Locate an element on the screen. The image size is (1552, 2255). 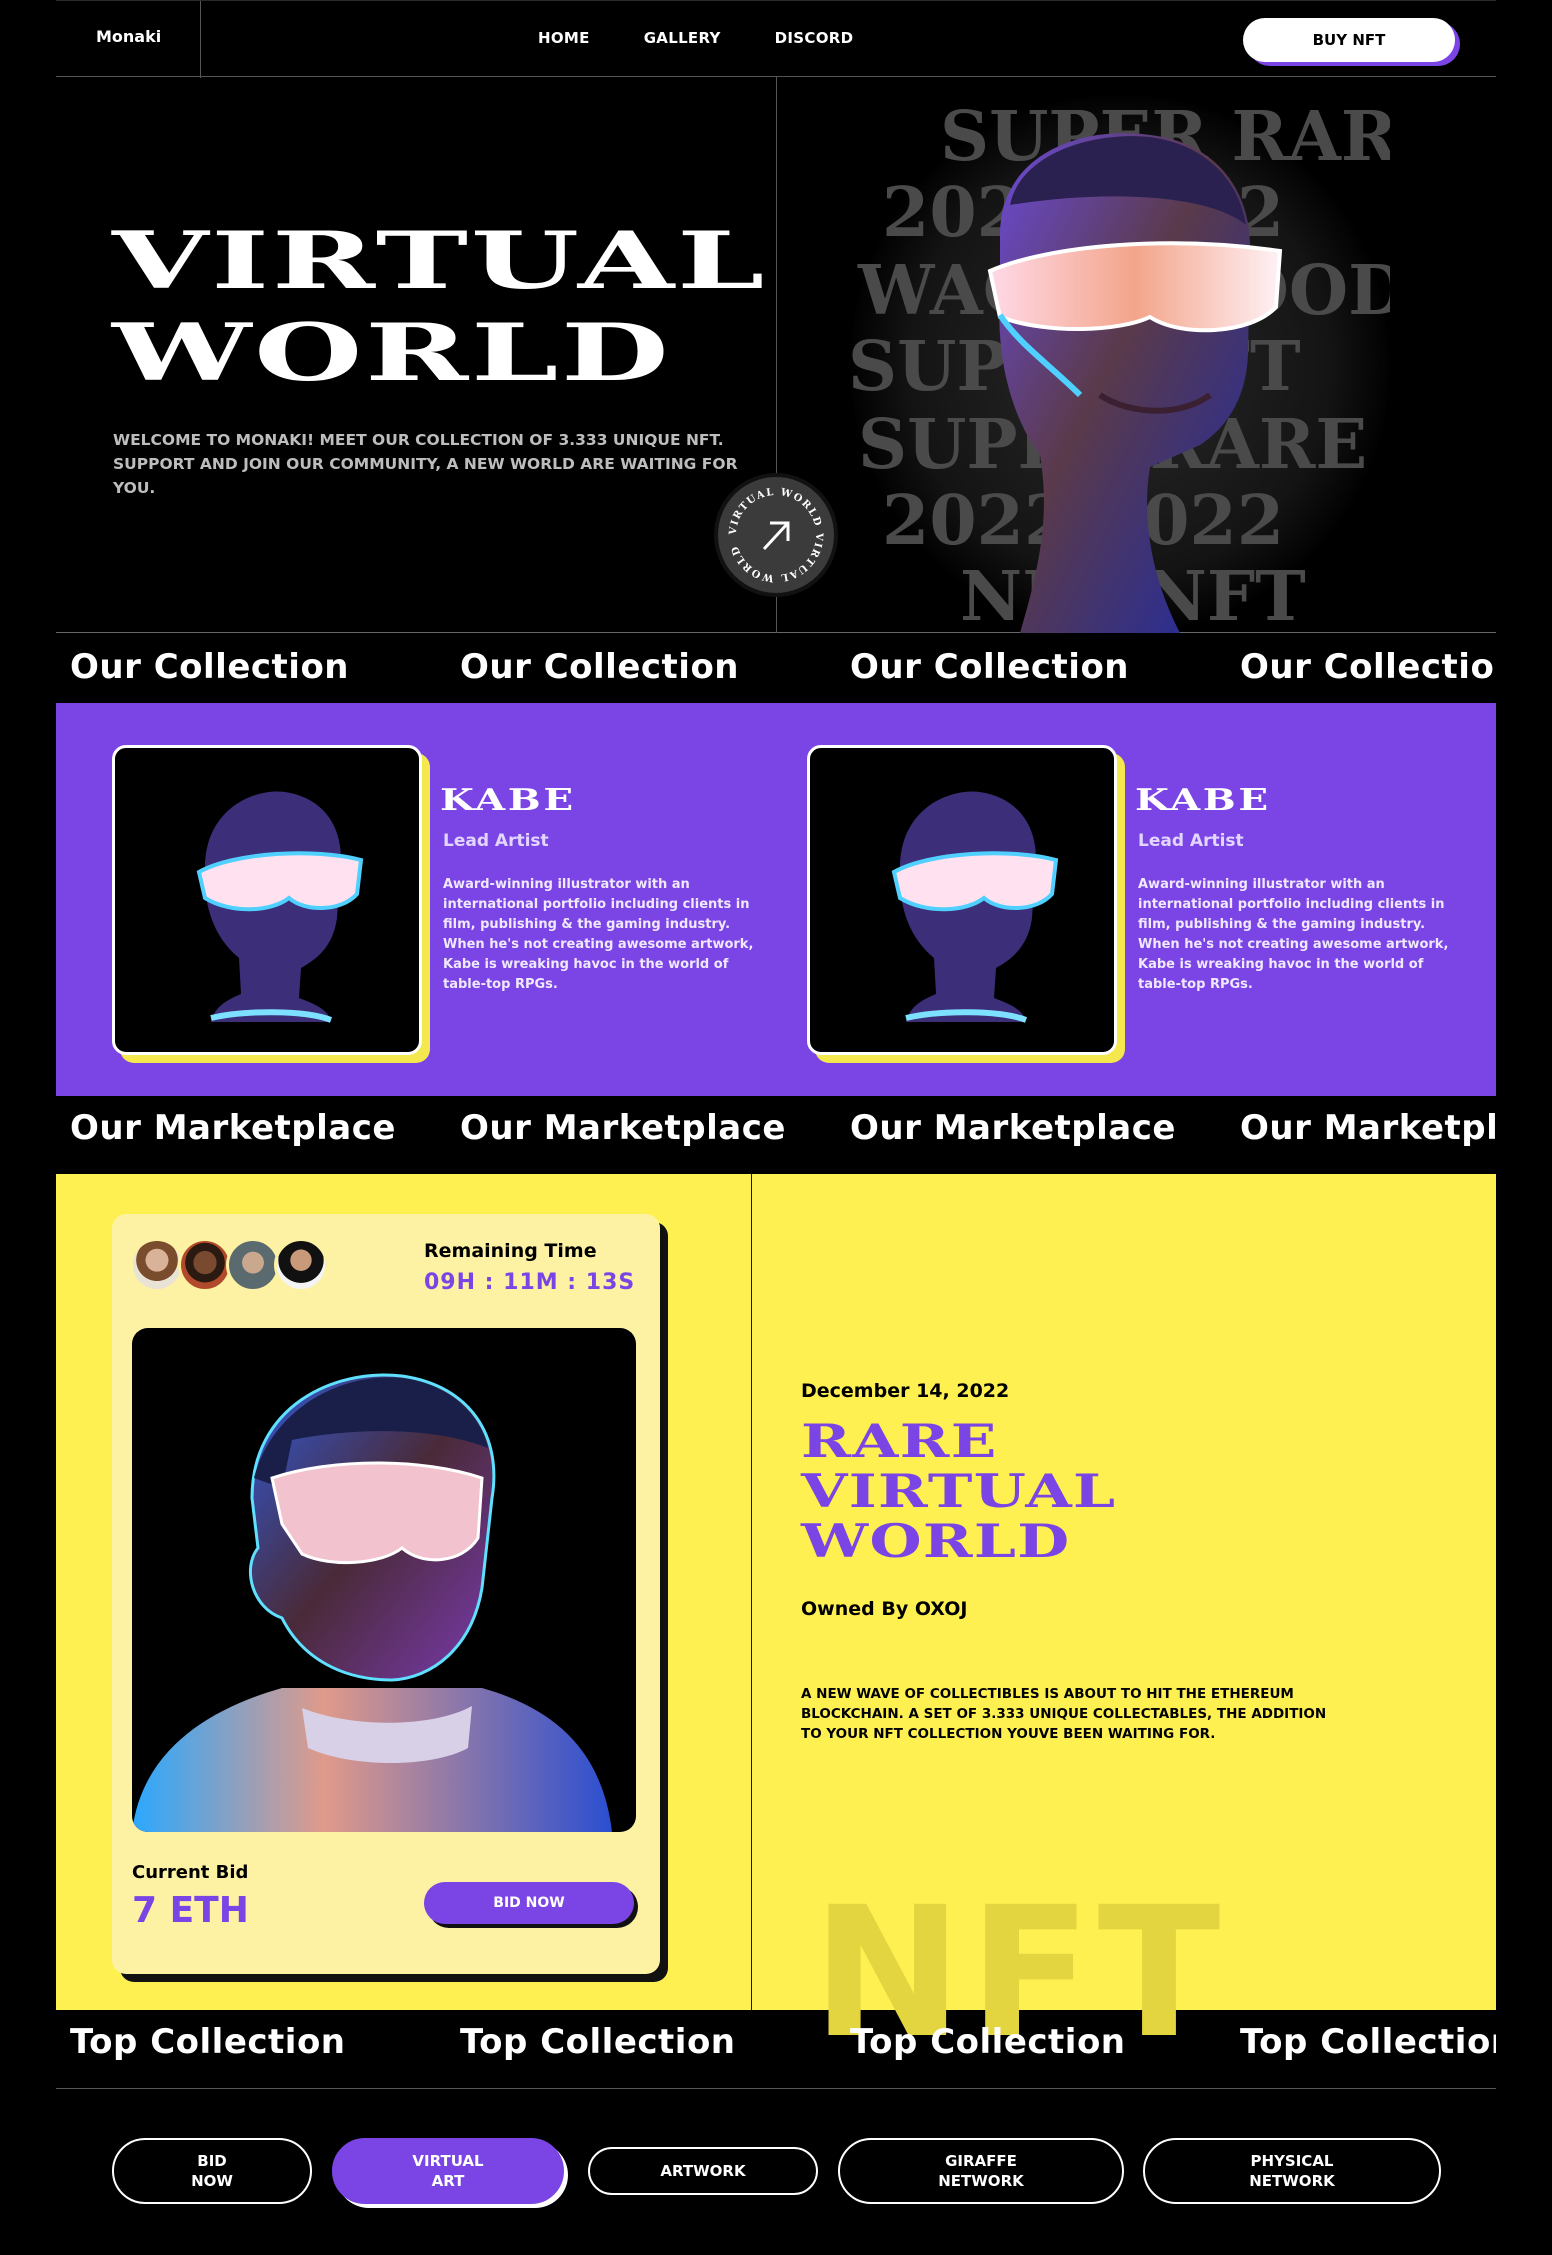
buy-nft-button: BUY NFT is located at coordinates (1349, 40).